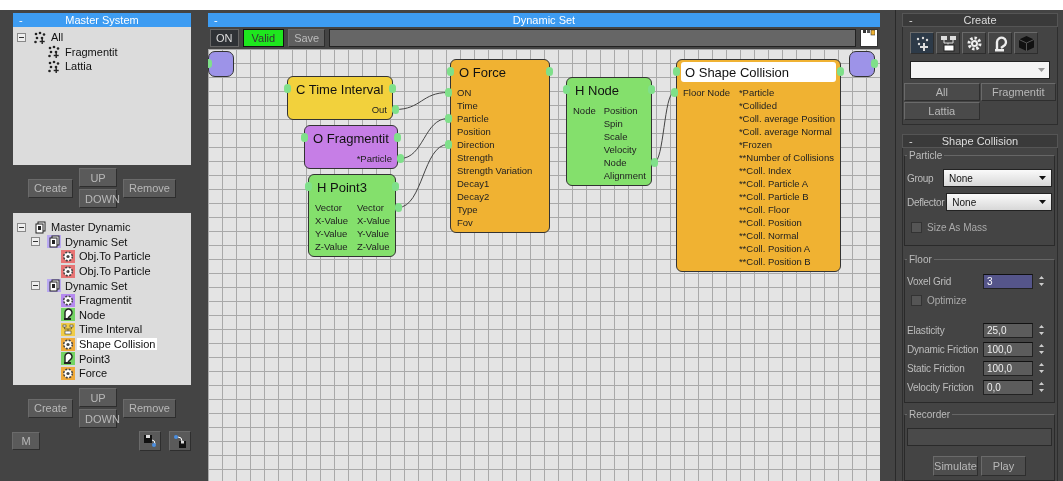 The height and width of the screenshot is (481, 1063). What do you see at coordinates (957, 227) in the screenshot?
I see `checkbox-label: Size As Mass` at bounding box center [957, 227].